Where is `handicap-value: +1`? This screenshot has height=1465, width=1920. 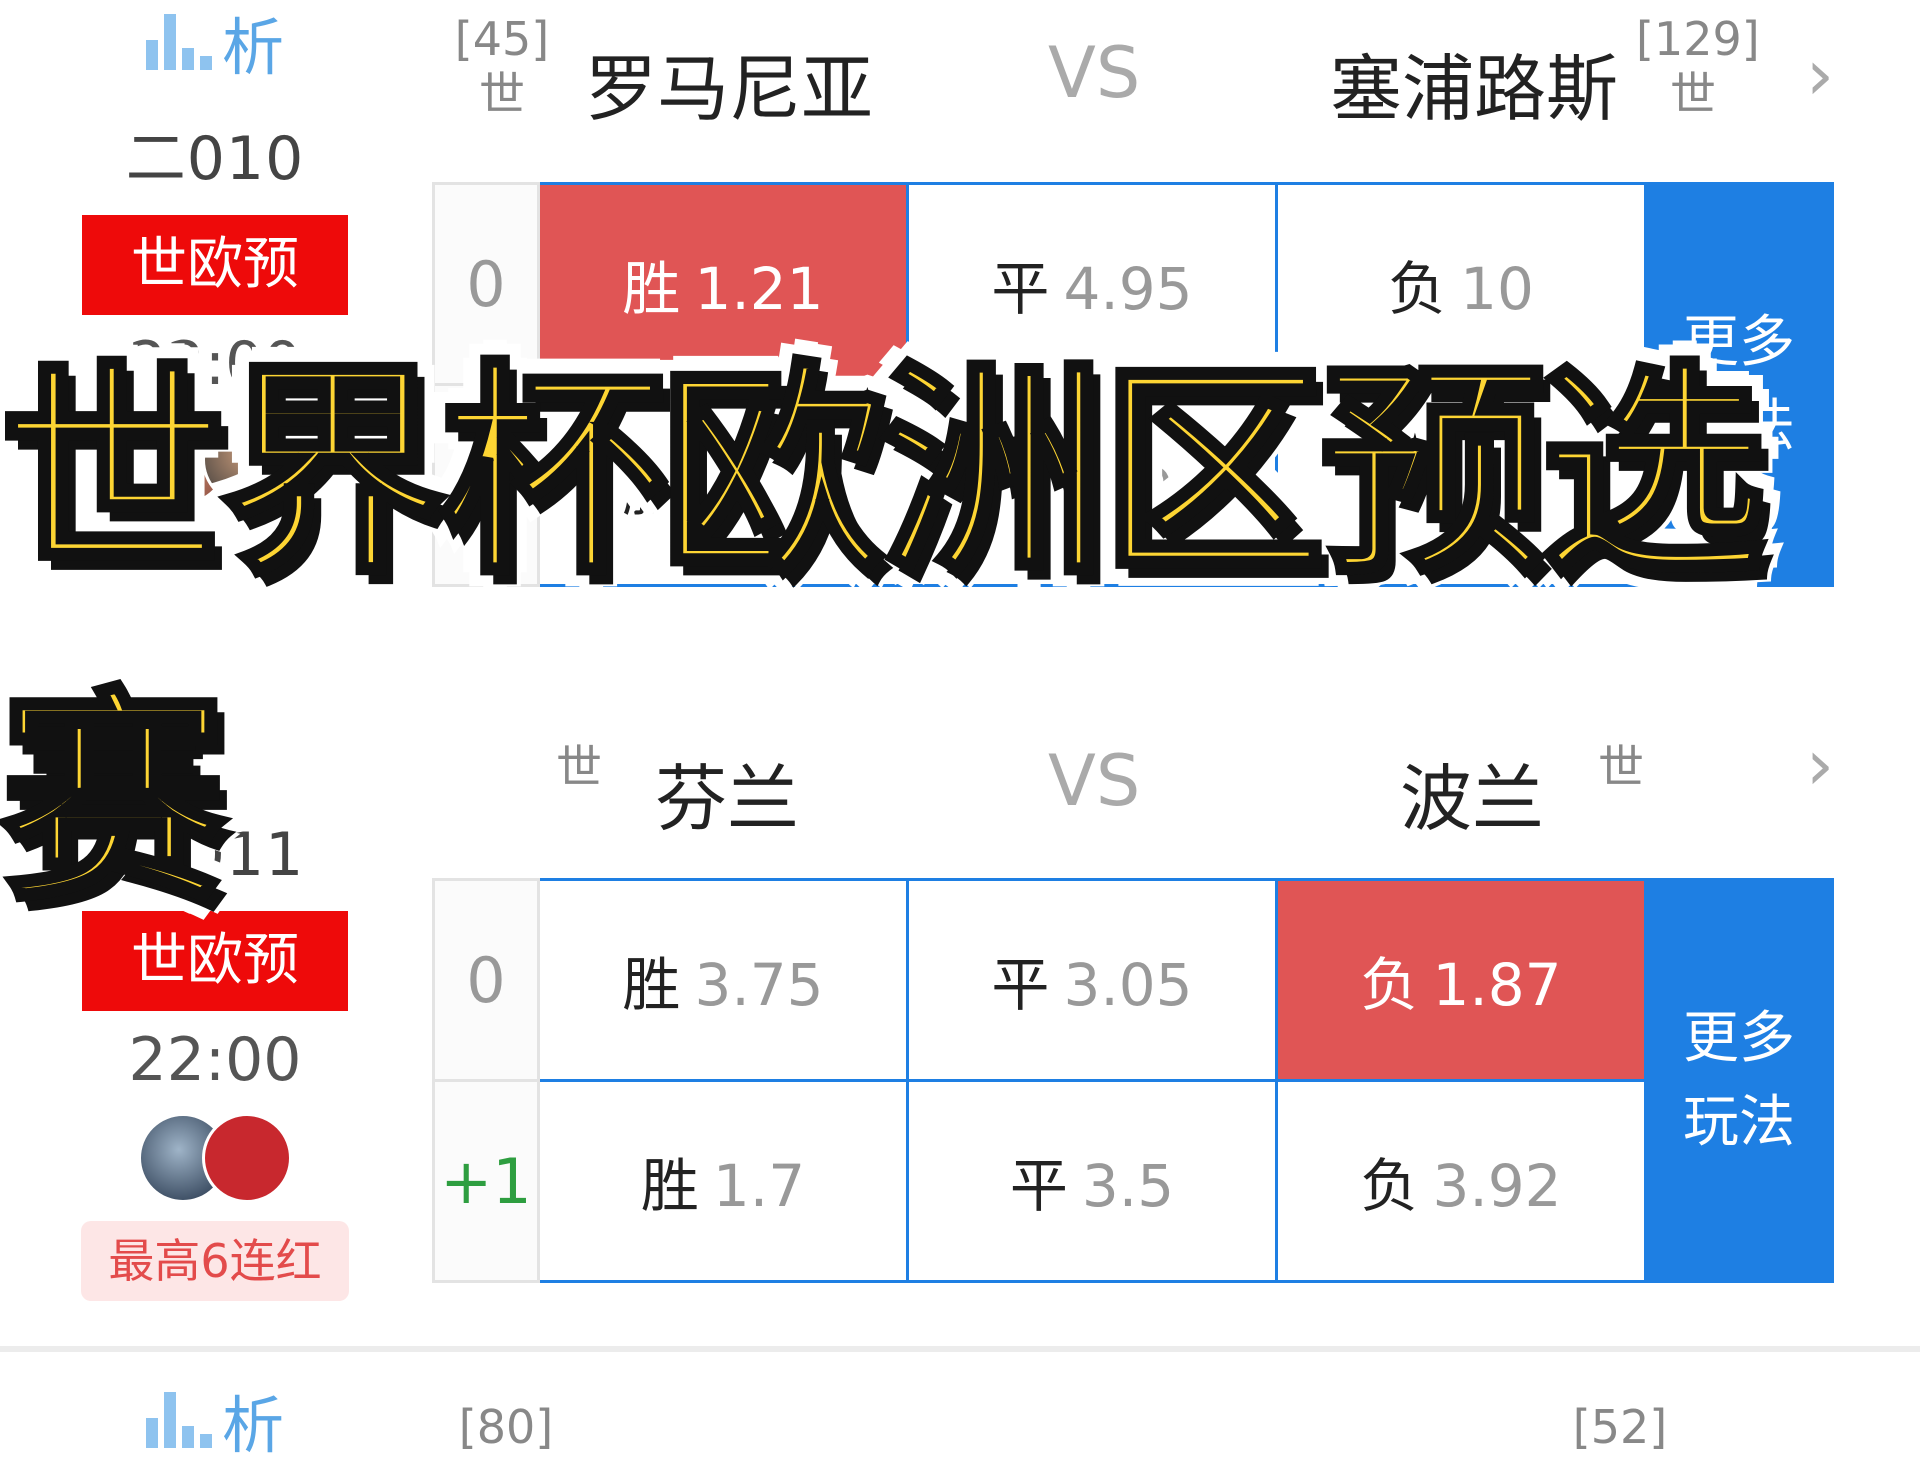 handicap-value: +1 is located at coordinates (486, 1181).